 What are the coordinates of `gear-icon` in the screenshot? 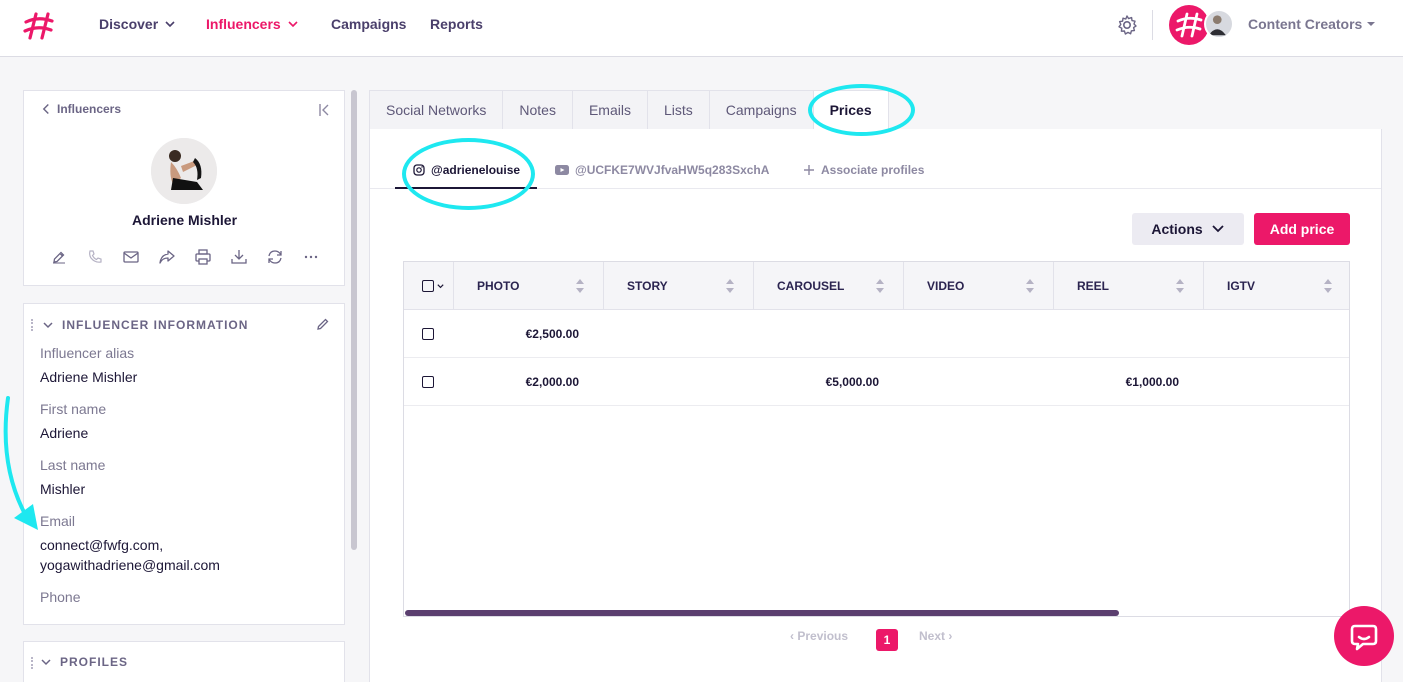 It's located at (1127, 25).